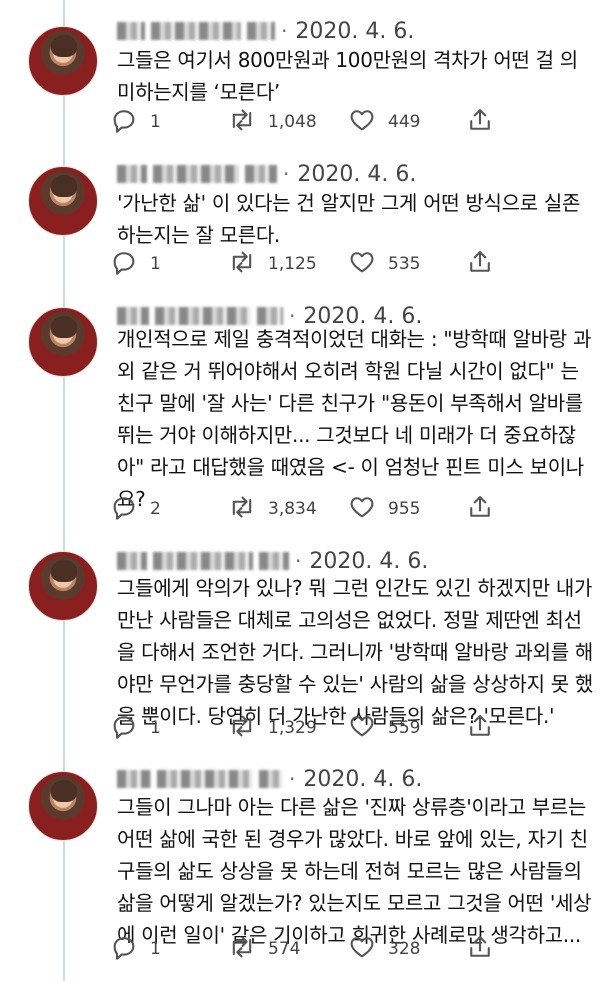  I want to click on retweet-button: 1,125, so click(272, 264).